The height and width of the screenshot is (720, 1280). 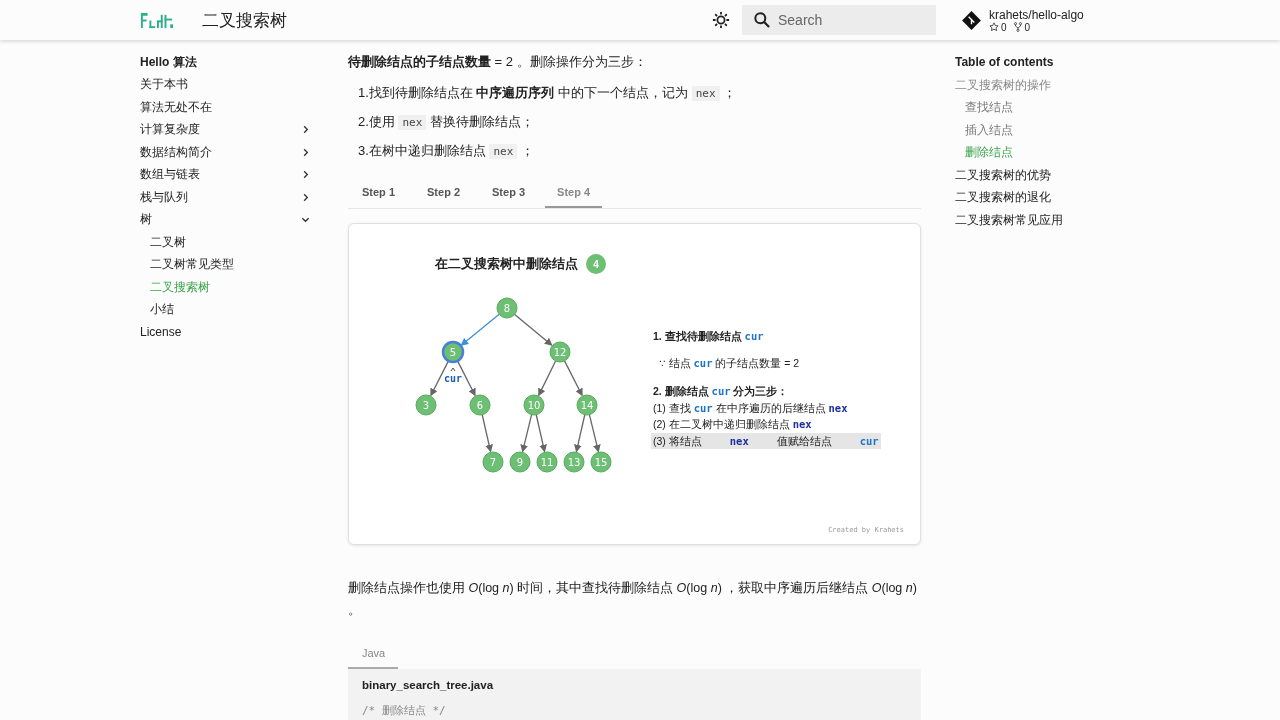 I want to click on tree-node: 12, so click(x=560, y=352).